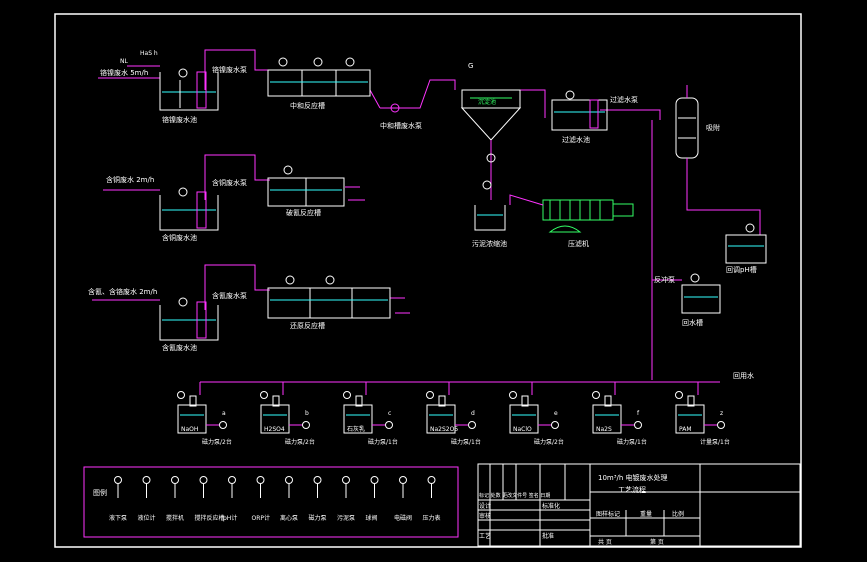 The image size is (867, 562). What do you see at coordinates (307, 413) in the screenshot?
I see `dosing-tag-label: b` at bounding box center [307, 413].